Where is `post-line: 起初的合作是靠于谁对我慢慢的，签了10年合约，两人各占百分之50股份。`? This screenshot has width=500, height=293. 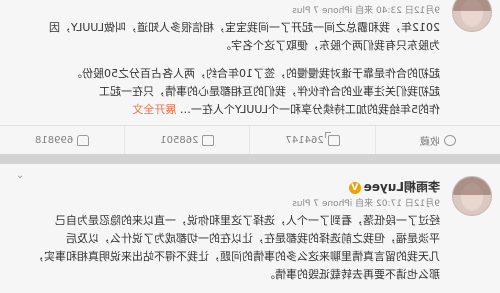 post-line: 起初的合作是靠于谁对我慢慢的，签了10年合约，两人各占百分之50股份。 is located at coordinates (255, 73).